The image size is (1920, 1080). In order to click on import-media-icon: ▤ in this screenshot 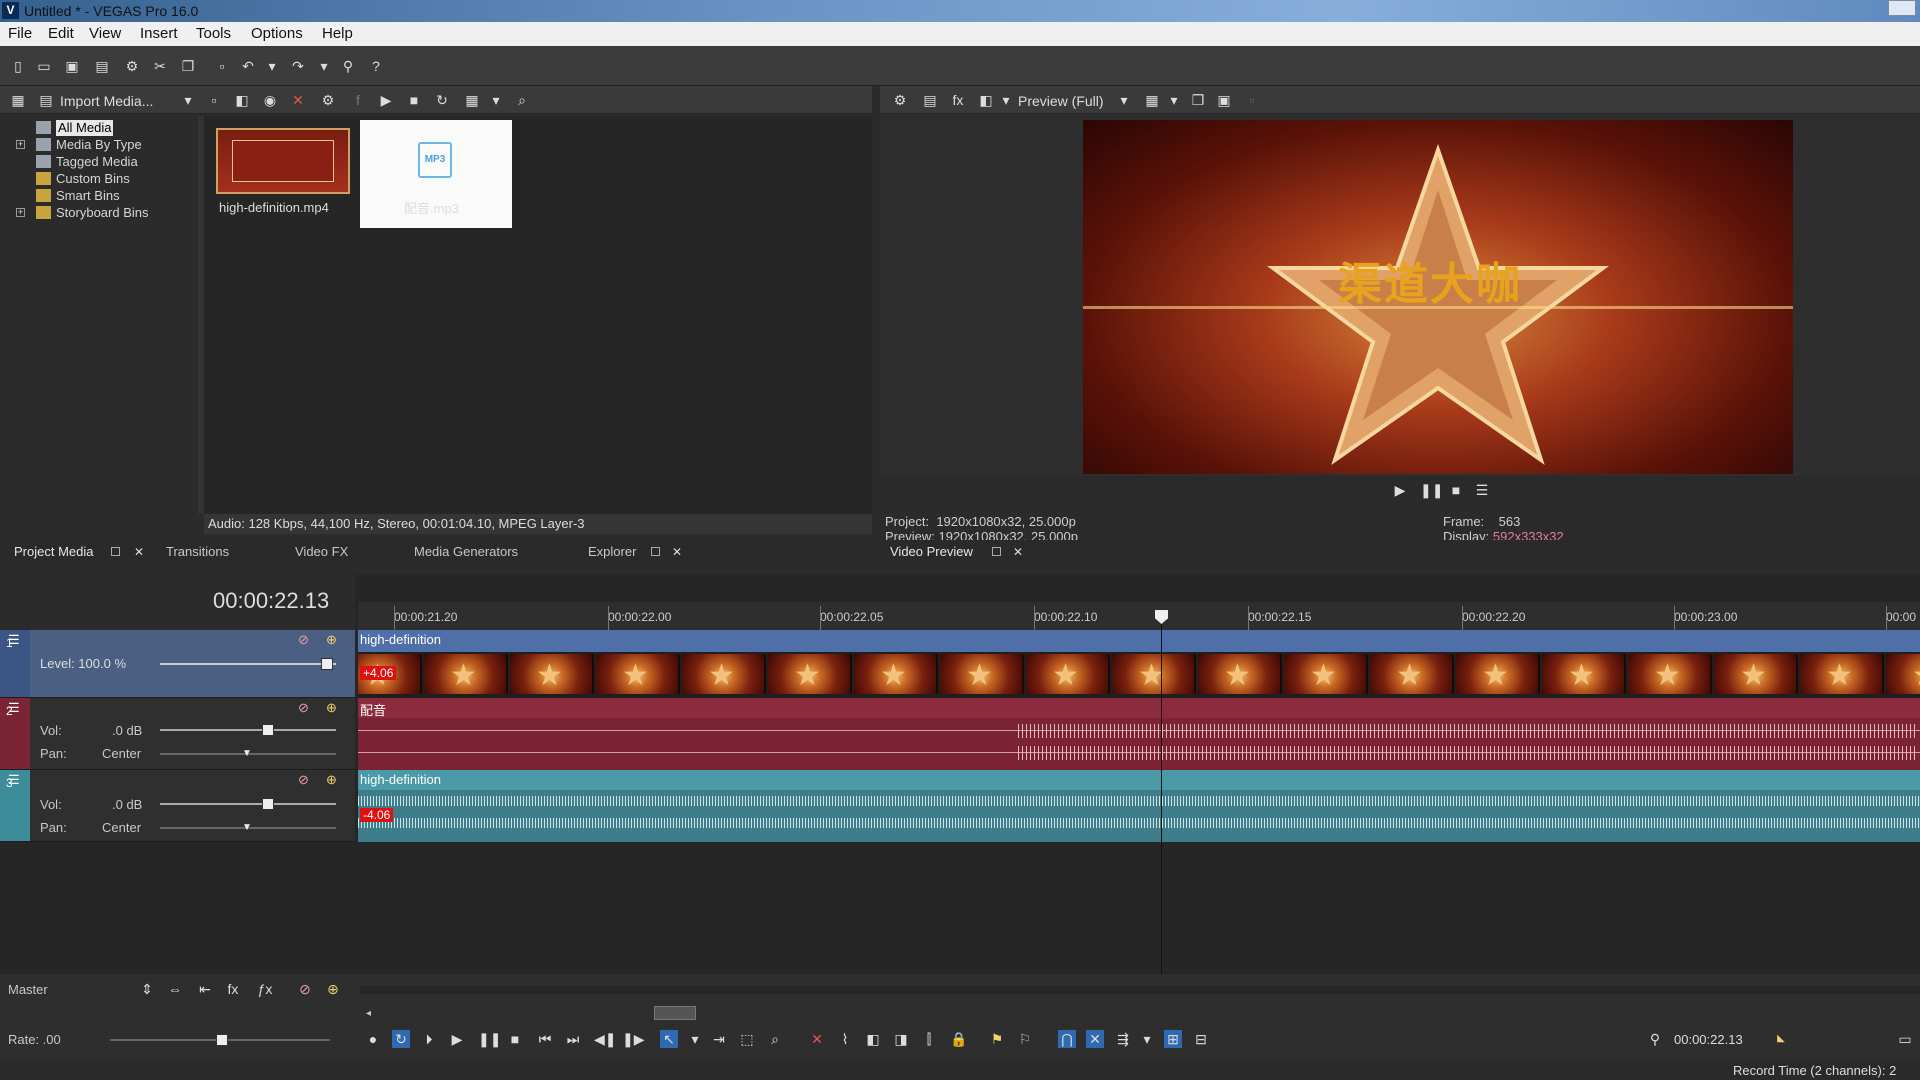, I will do `click(46, 100)`.